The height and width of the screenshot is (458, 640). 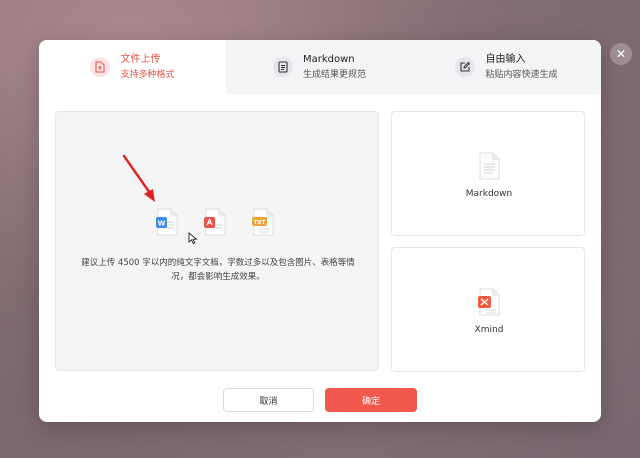 I want to click on xmind-option-label: Xmind, so click(x=489, y=330).